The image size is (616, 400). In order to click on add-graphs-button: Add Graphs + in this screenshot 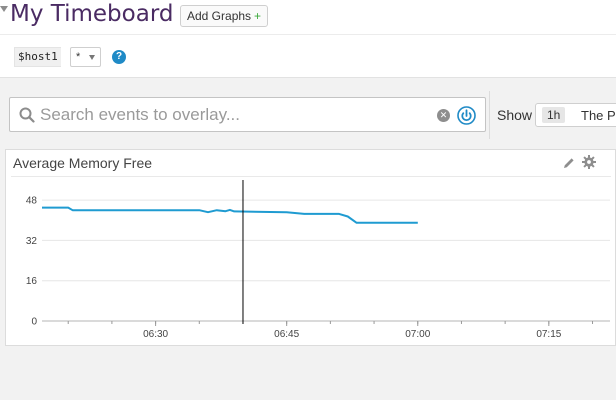, I will do `click(224, 16)`.